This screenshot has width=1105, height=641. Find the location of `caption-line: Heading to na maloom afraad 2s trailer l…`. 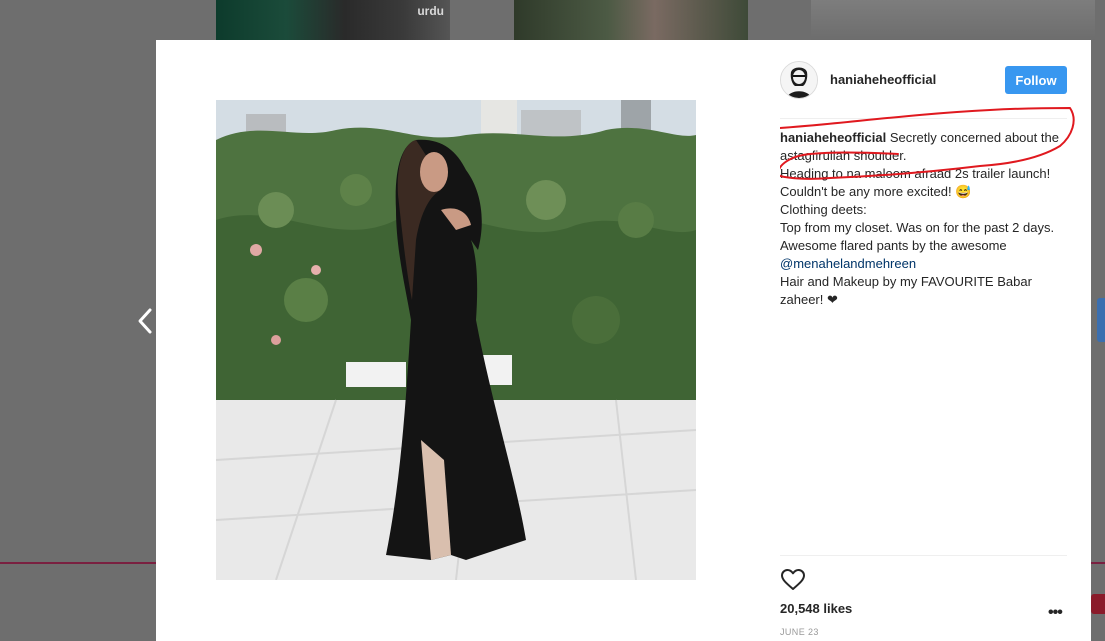

caption-line: Heading to na maloom afraad 2s trailer l… is located at coordinates (915, 182).